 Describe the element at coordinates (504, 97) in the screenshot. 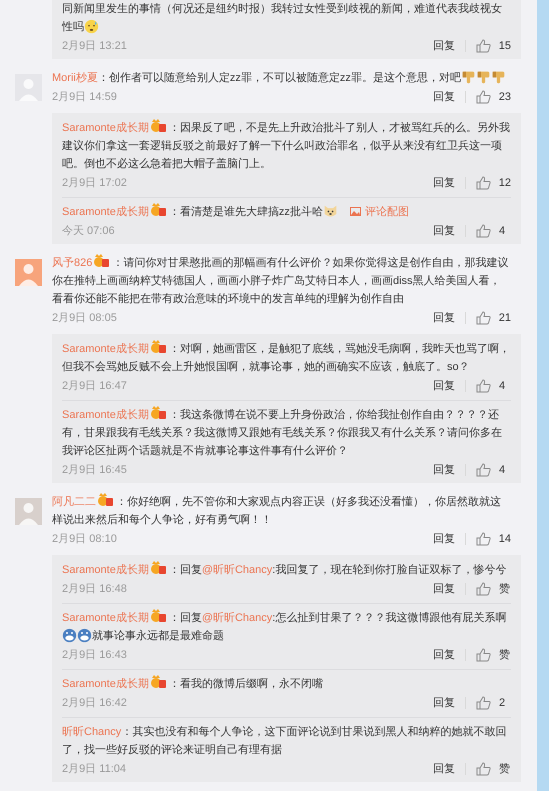

I see `like-count: 23` at that location.